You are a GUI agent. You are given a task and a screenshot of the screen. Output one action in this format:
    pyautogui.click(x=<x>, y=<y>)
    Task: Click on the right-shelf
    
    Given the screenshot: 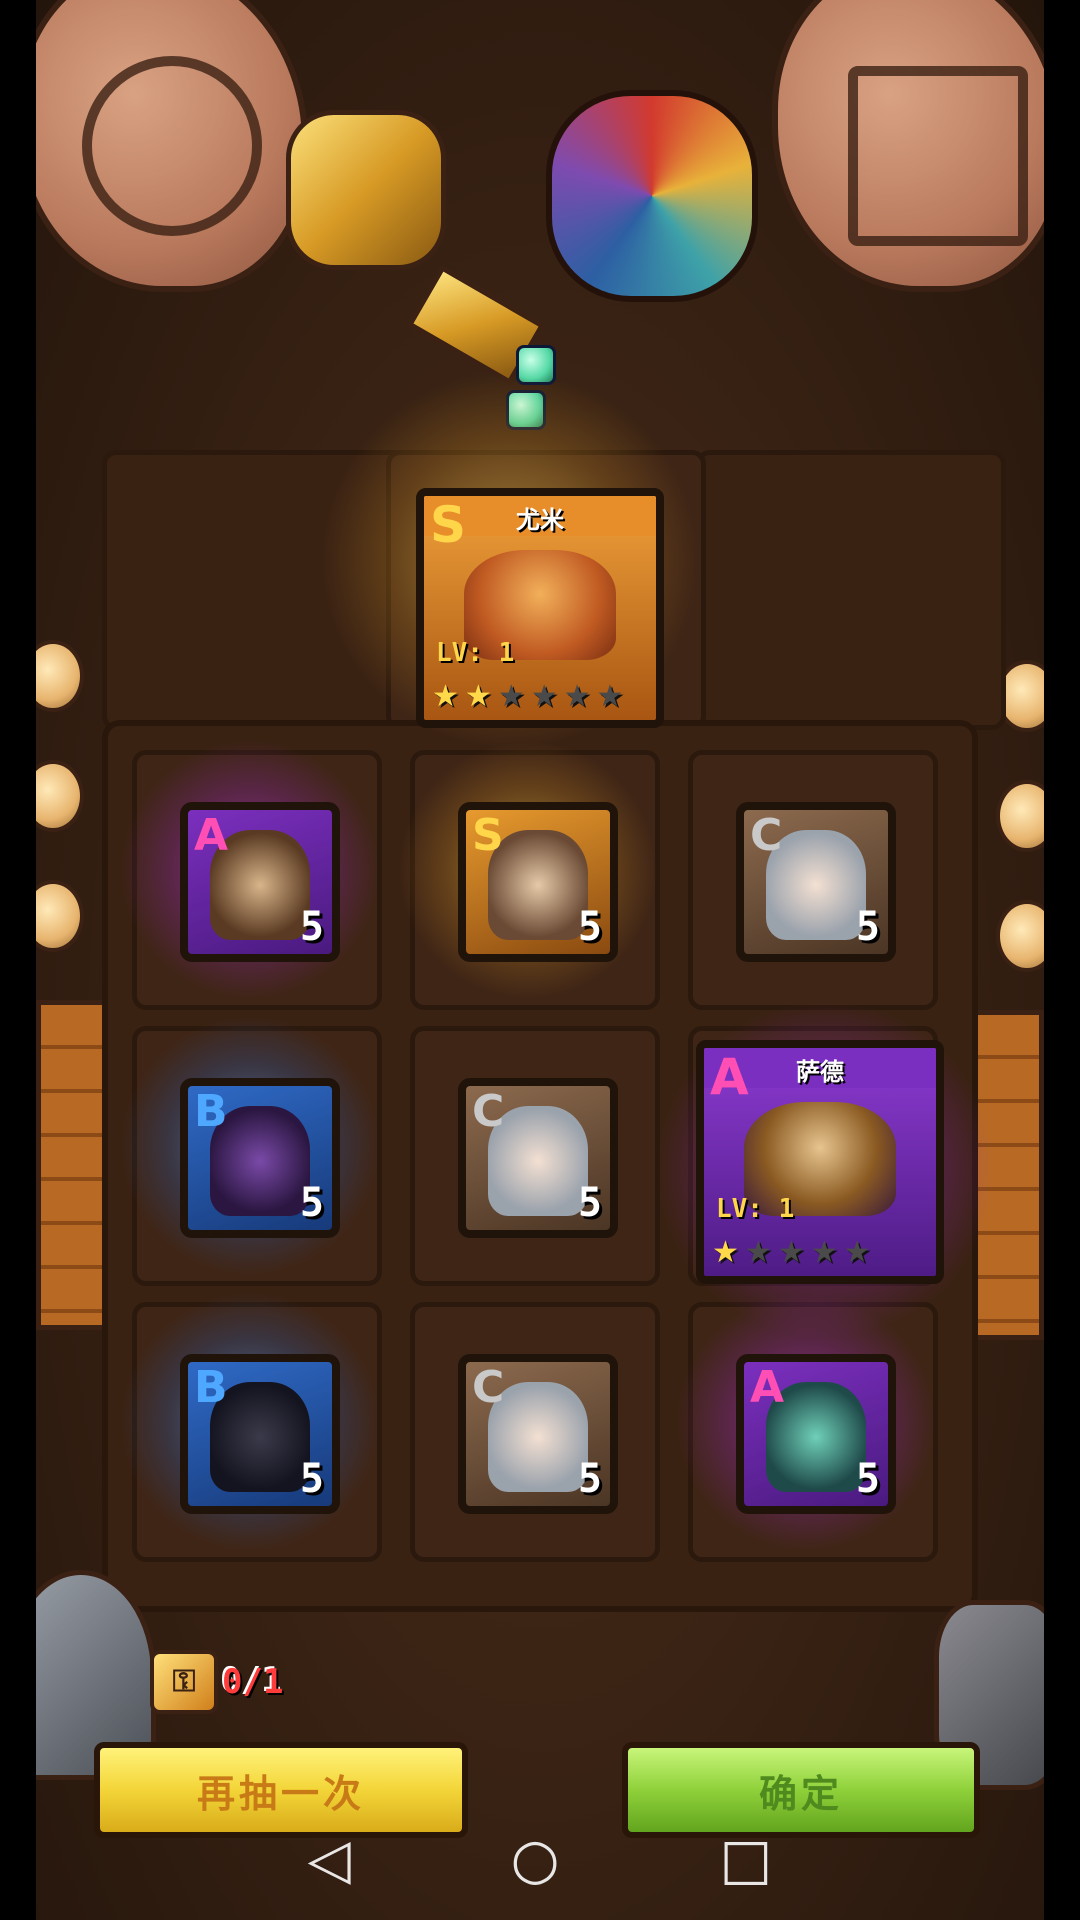 What is the action you would take?
    pyautogui.click(x=851, y=590)
    